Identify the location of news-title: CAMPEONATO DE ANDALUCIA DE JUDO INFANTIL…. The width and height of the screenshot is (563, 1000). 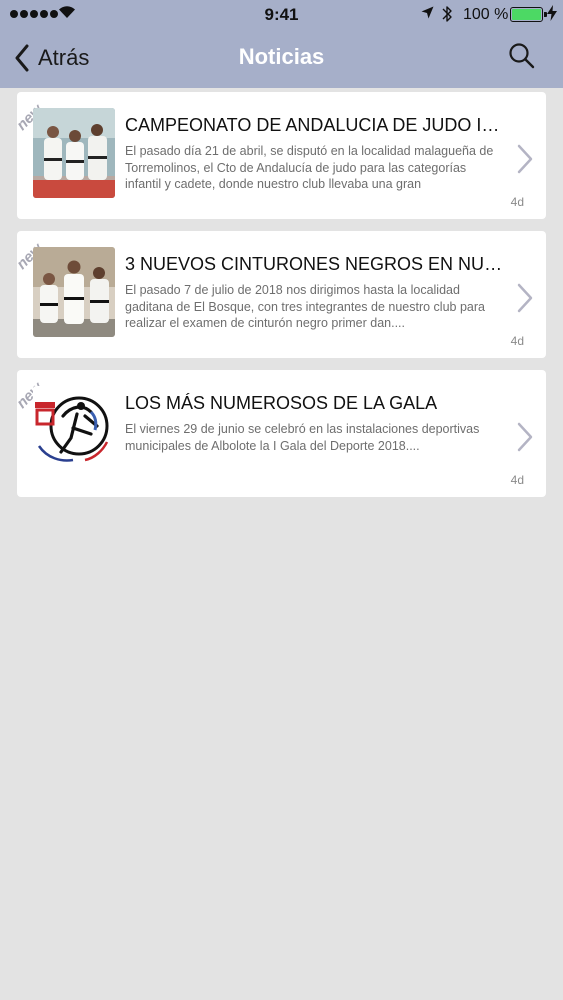
(317, 125).